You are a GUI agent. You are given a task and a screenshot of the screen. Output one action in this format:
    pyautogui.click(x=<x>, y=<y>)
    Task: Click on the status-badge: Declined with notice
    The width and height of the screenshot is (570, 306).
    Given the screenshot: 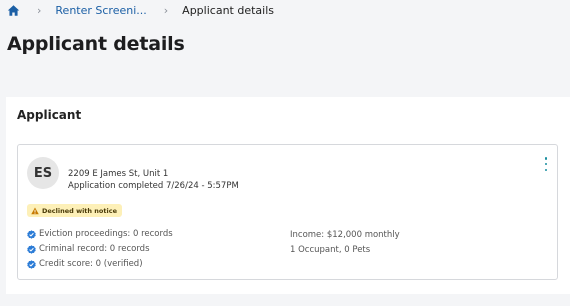 What is the action you would take?
    pyautogui.click(x=74, y=210)
    